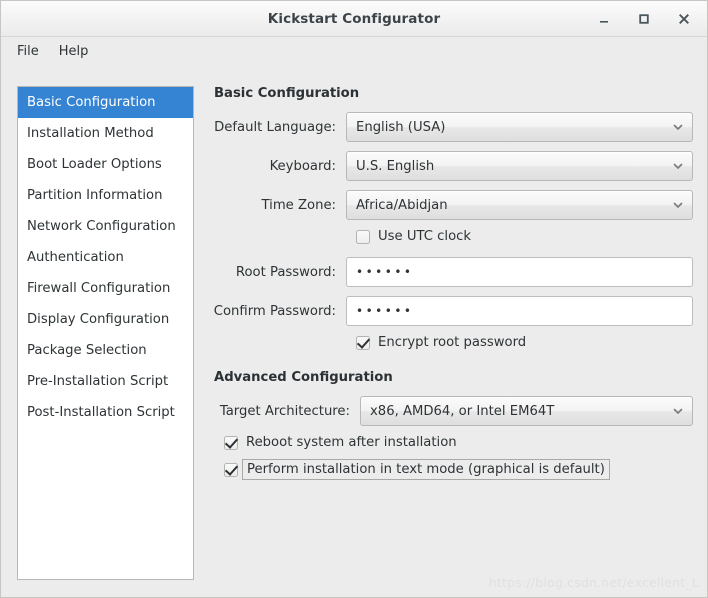 This screenshot has height=598, width=708. I want to click on basic-configuration-heading: Basic Configuration, so click(287, 93).